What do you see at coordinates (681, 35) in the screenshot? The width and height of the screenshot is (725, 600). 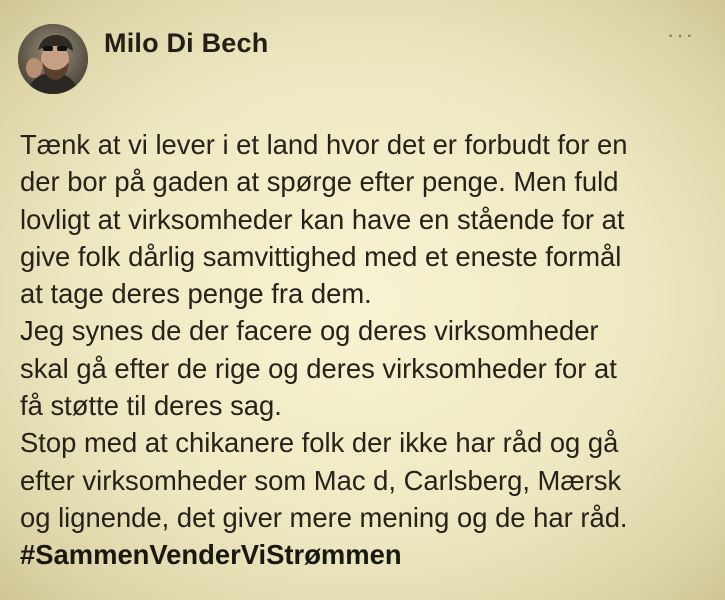 I see `more-options-icon: ···` at bounding box center [681, 35].